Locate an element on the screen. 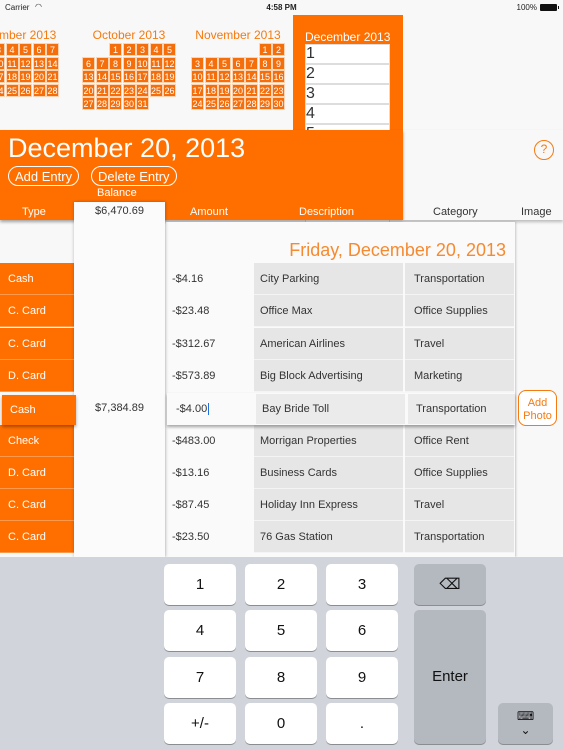 The height and width of the screenshot is (750, 563). row-description: Office Max is located at coordinates (328, 311).